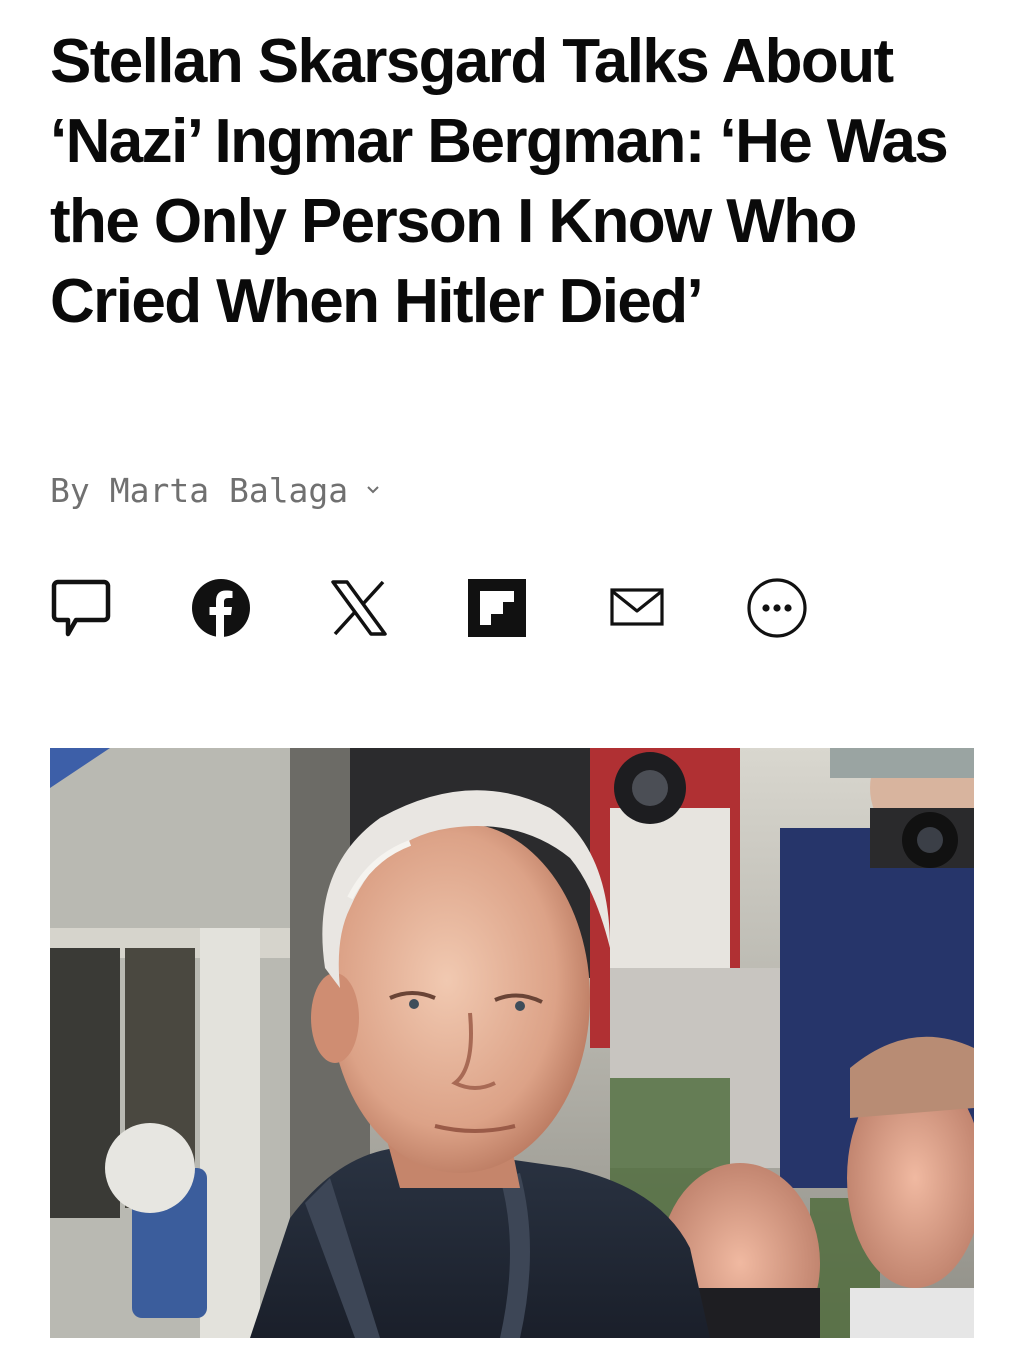 This screenshot has height=1356, width=1024. I want to click on comment-icon, so click(81, 608).